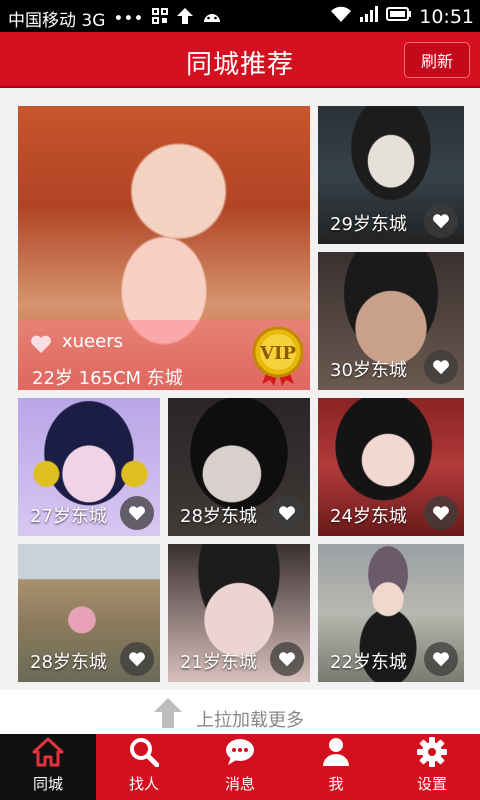 The width and height of the screenshot is (480, 800). Describe the element at coordinates (89, 467) in the screenshot. I see `profile-card: 27岁东城` at that location.